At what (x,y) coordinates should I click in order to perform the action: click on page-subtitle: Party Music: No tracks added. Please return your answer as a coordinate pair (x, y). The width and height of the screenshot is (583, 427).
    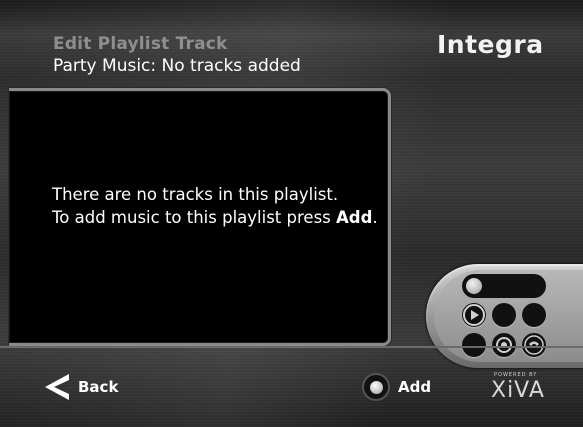
    Looking at the image, I should click on (177, 66).